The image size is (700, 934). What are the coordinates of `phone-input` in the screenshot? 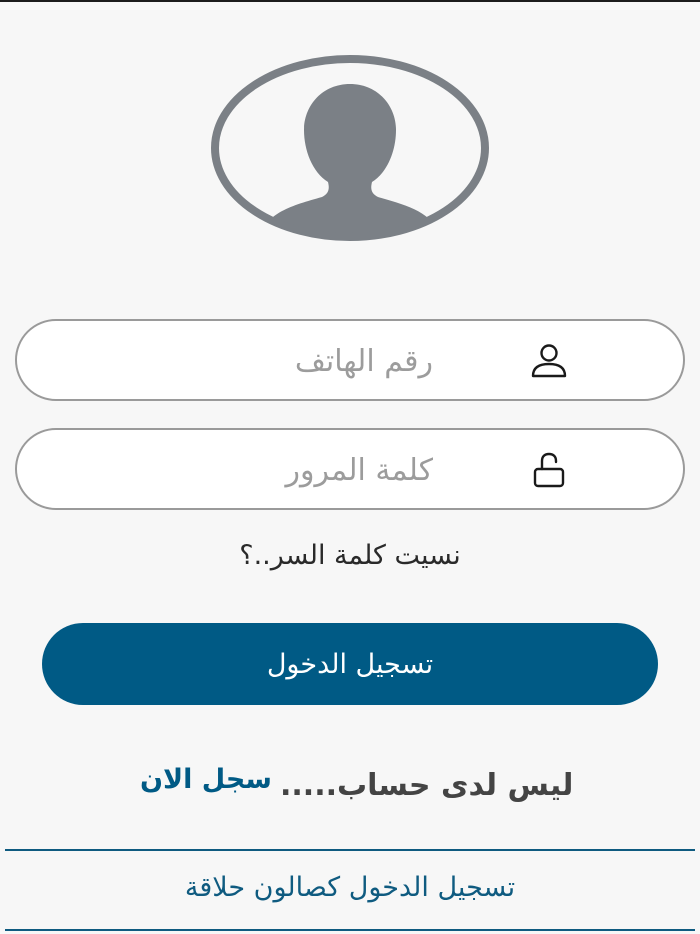 It's located at (268, 361).